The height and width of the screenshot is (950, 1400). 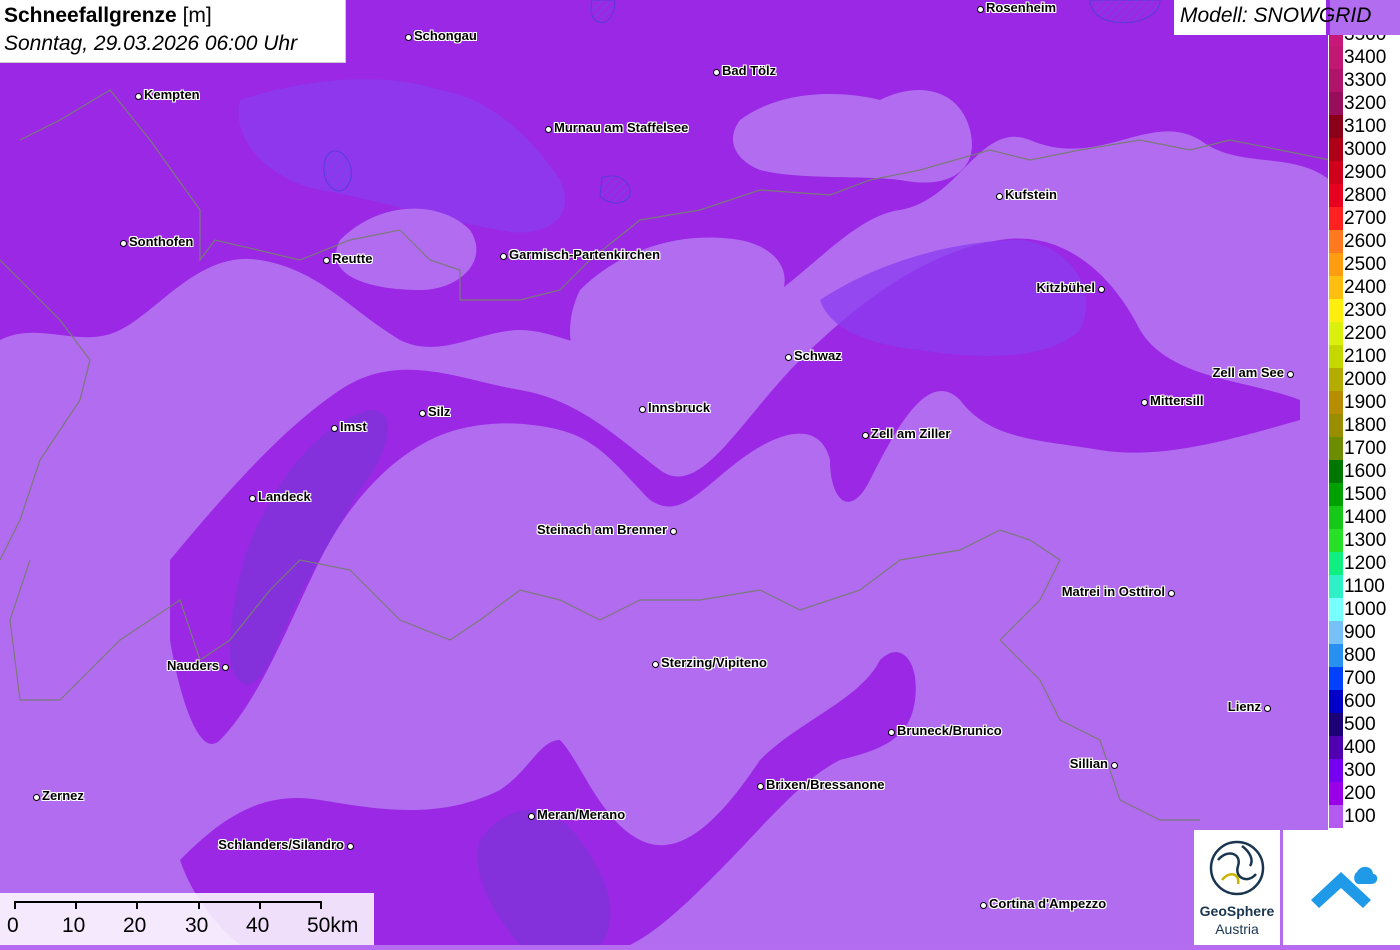 I want to click on city-label: Imst, so click(x=353, y=427).